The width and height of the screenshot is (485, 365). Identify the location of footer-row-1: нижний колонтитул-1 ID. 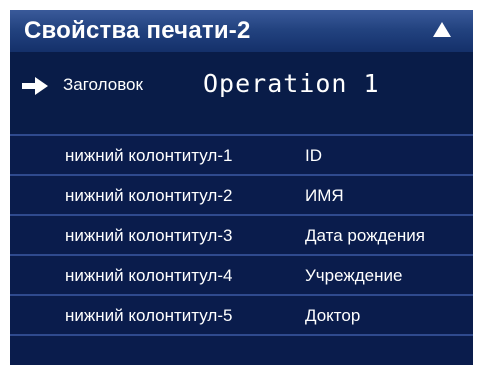
(241, 155).